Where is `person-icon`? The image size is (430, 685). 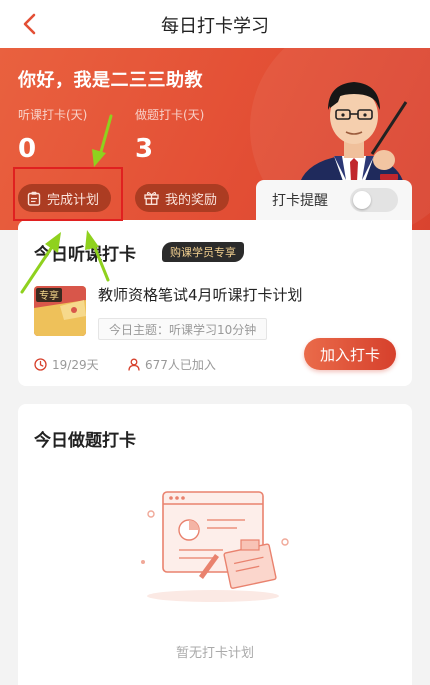 person-icon is located at coordinates (134, 364).